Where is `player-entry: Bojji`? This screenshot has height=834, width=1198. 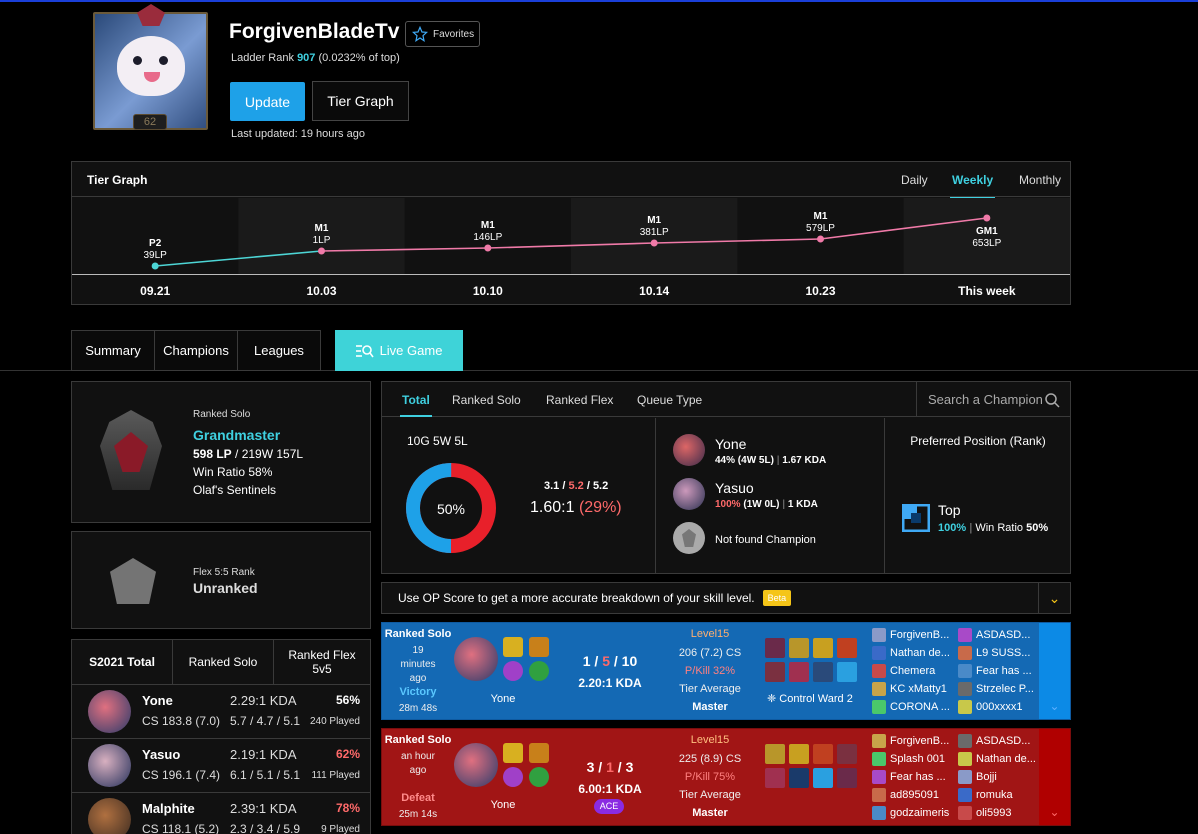
player-entry: Bojji is located at coordinates (1000, 776).